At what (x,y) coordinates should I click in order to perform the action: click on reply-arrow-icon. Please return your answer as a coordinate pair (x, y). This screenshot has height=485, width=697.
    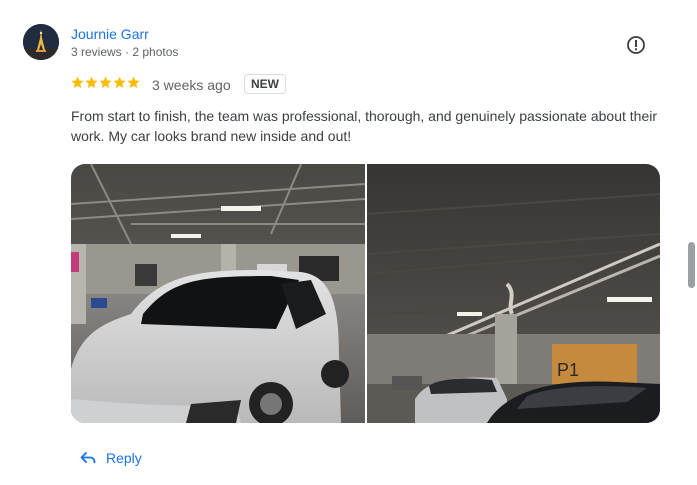
    Looking at the image, I should click on (88, 458).